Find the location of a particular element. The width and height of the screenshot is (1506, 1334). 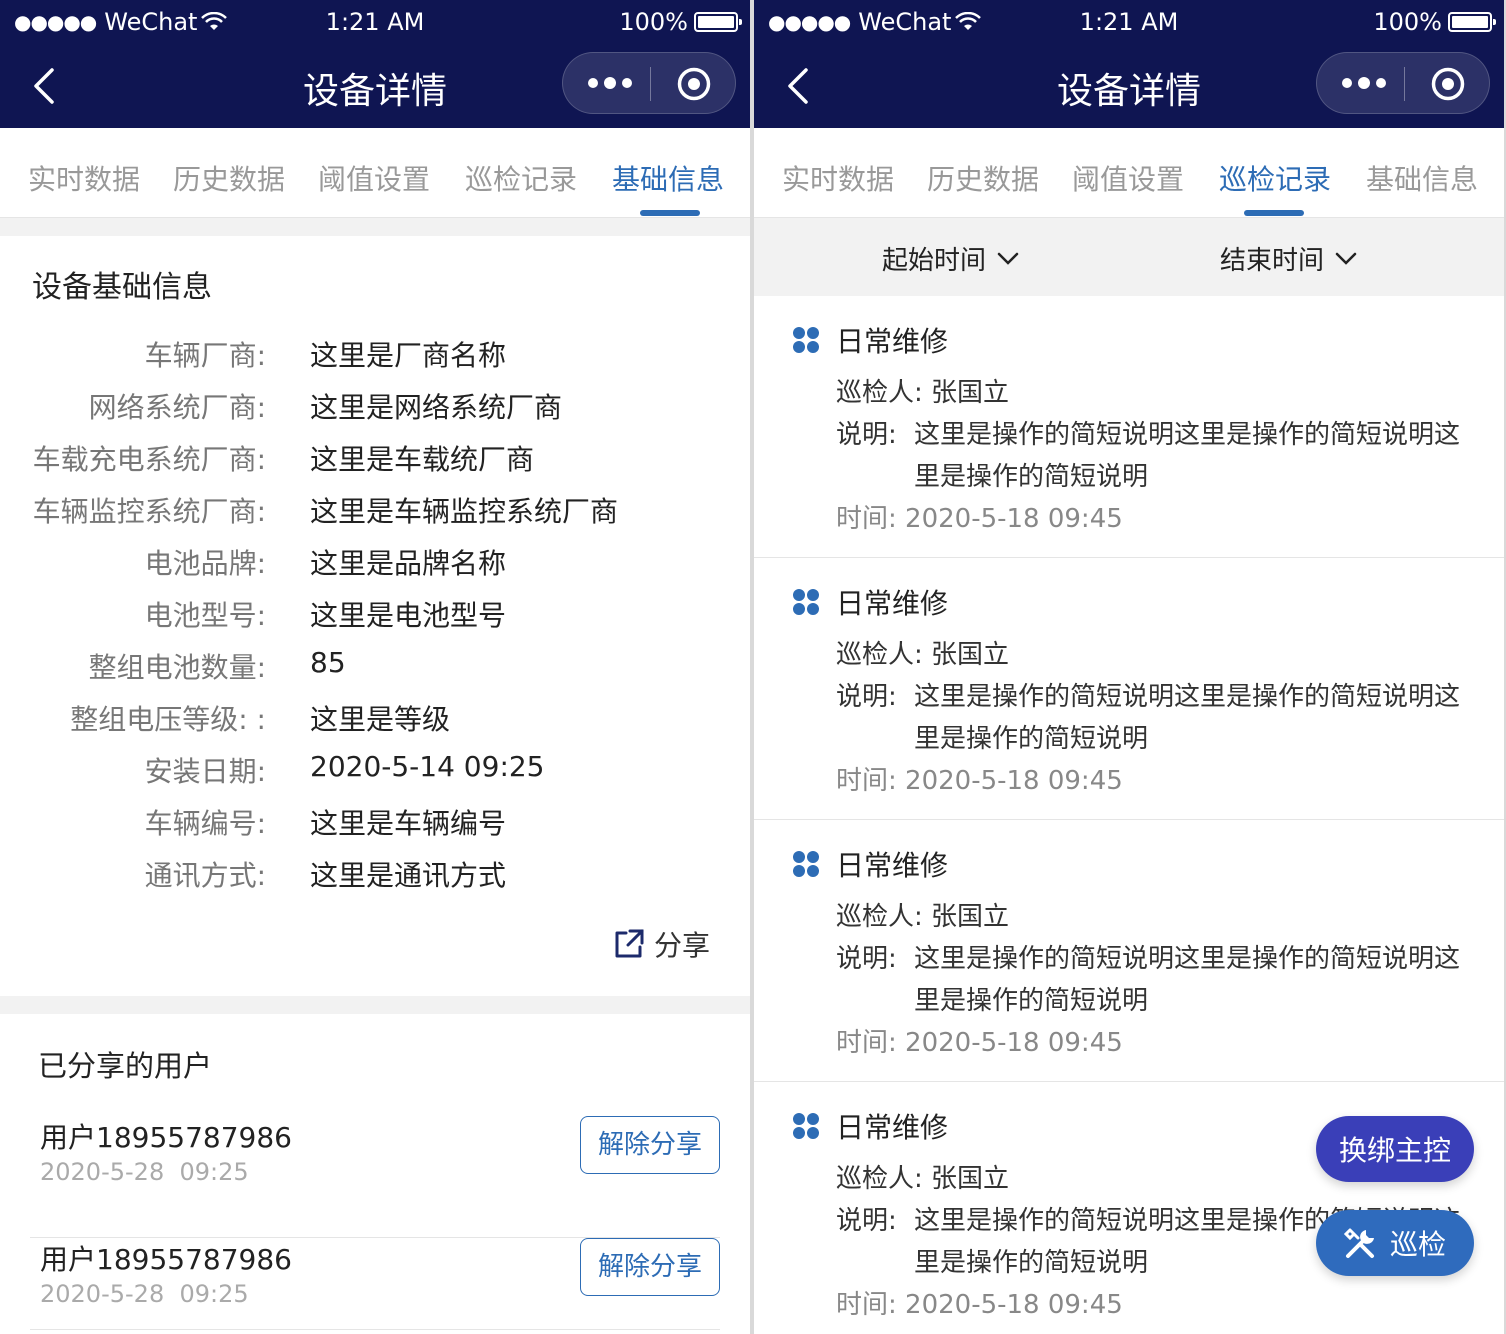

info-label: 电池型号: is located at coordinates (205, 615).